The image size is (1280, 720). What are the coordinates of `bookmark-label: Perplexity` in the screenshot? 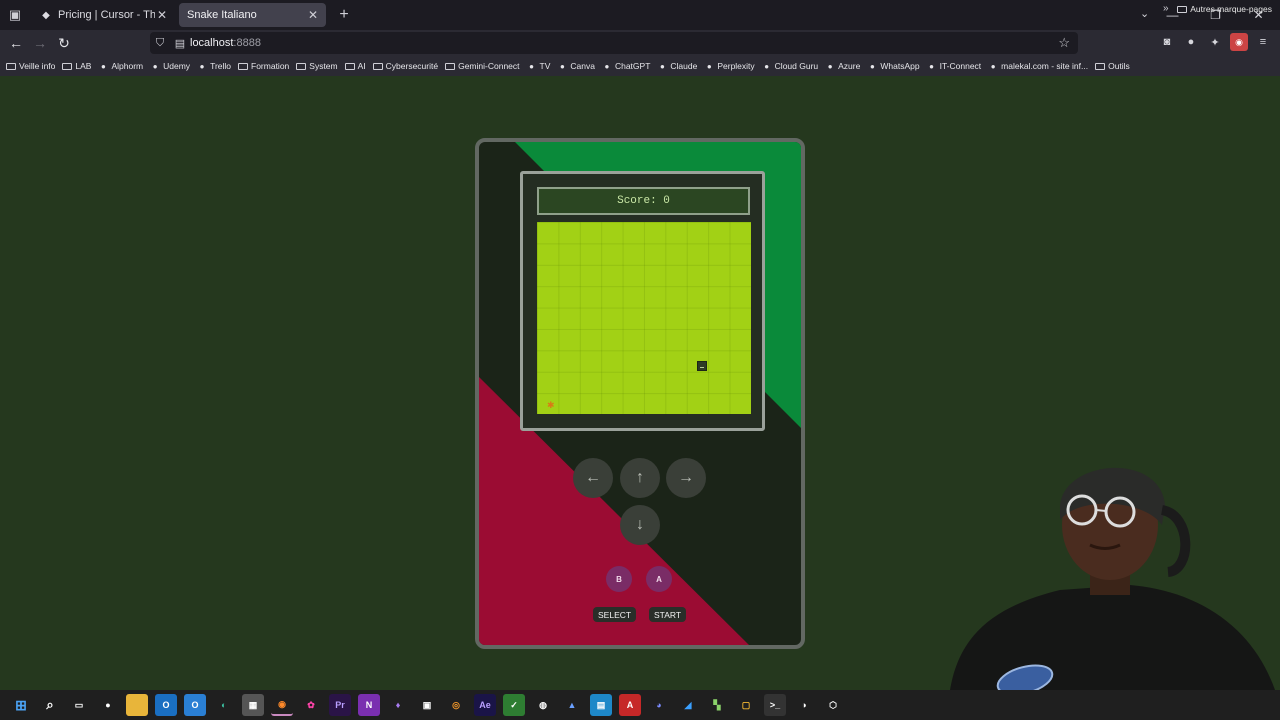 It's located at (736, 66).